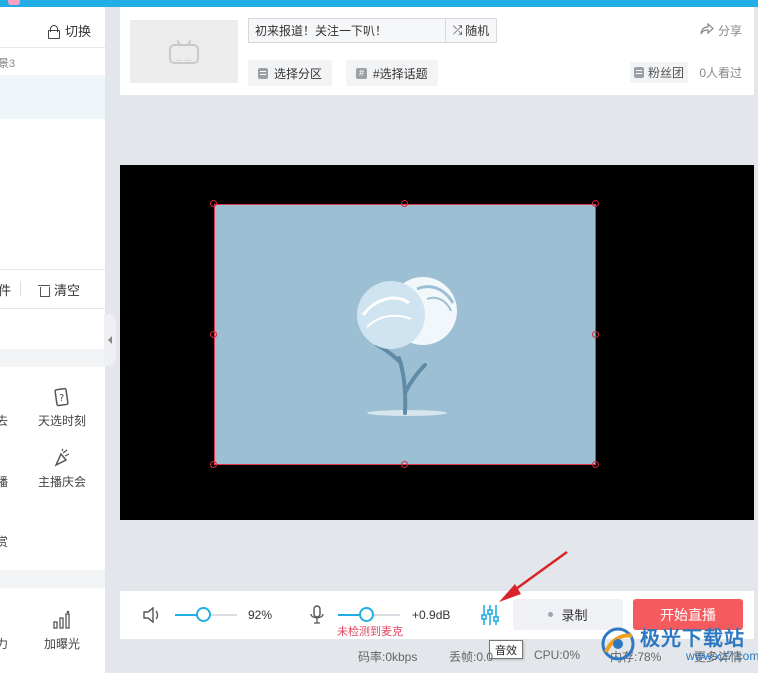 This screenshot has height=673, width=758. Describe the element at coordinates (361, 73) in the screenshot. I see `hash-icon: #` at that location.